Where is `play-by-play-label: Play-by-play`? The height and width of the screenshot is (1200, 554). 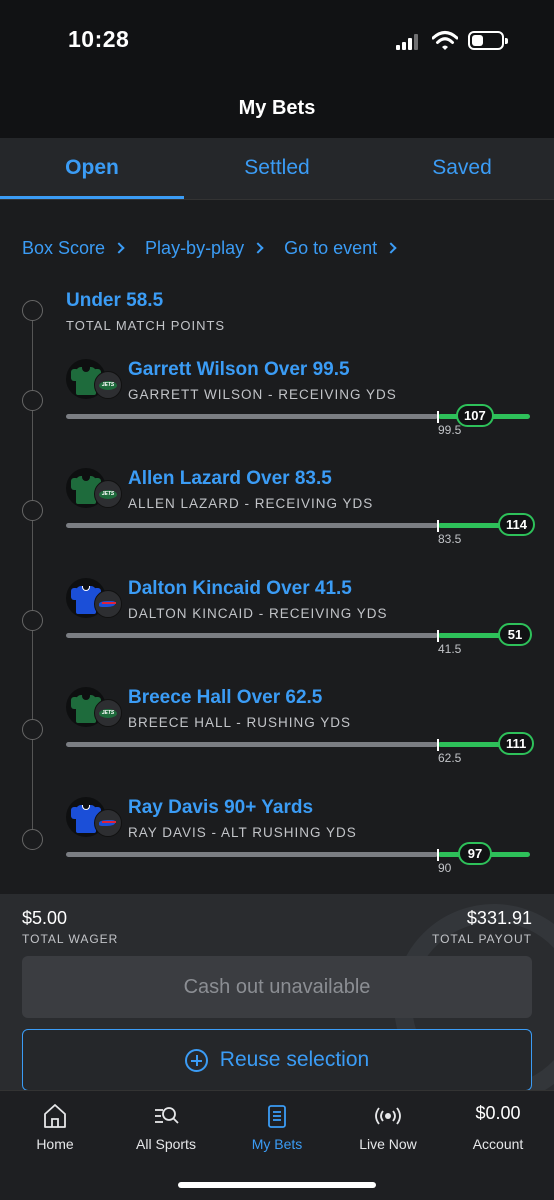 play-by-play-label: Play-by-play is located at coordinates (195, 247).